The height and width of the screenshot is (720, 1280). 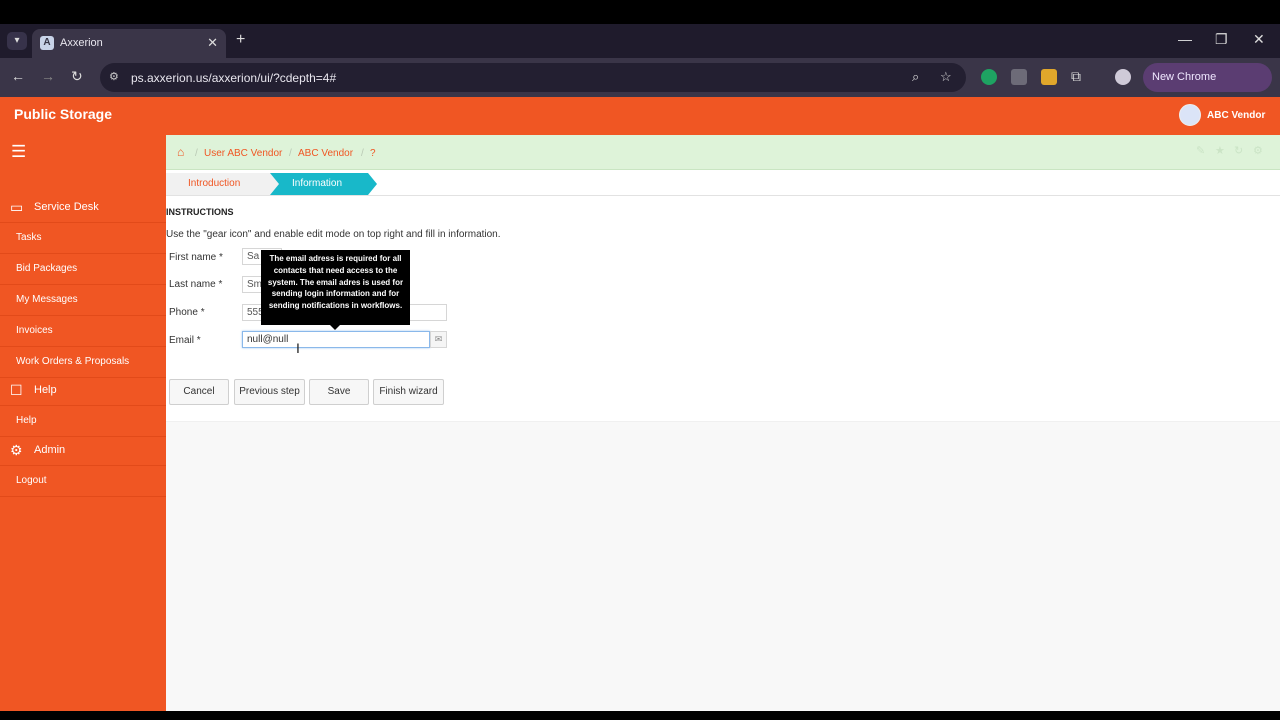 What do you see at coordinates (1200, 150) in the screenshot?
I see `edit-icon: ✎` at bounding box center [1200, 150].